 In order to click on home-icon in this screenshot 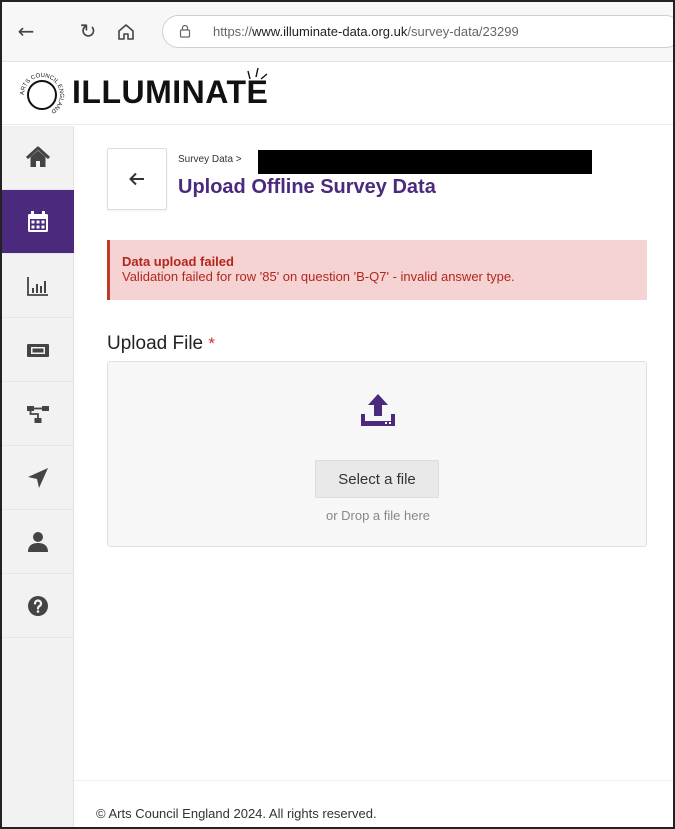, I will do `click(38, 156)`.